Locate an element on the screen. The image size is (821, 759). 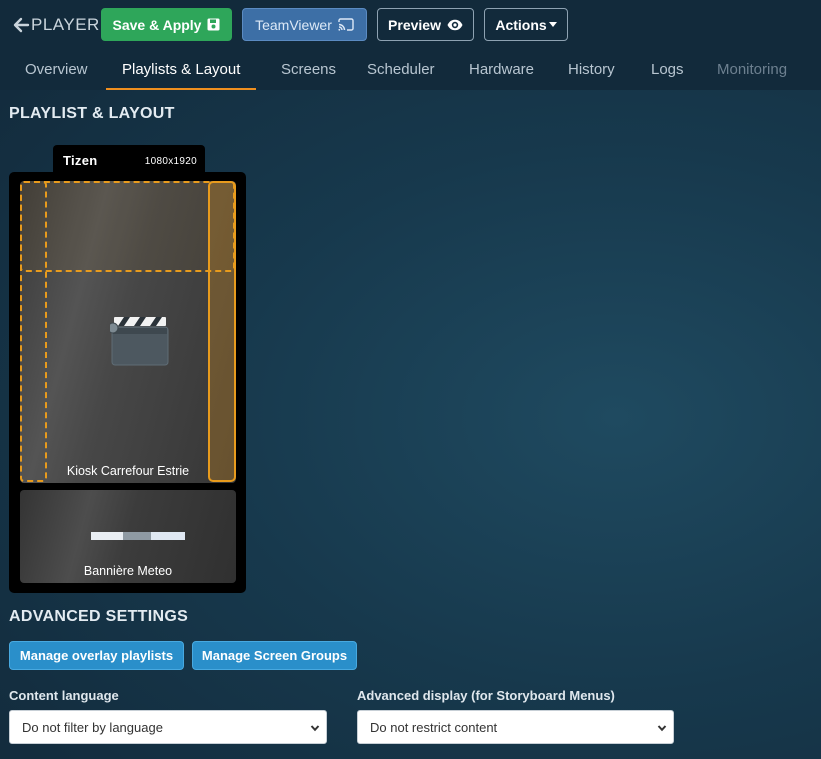
tab-monitoring: Monitoring is located at coordinates (752, 69).